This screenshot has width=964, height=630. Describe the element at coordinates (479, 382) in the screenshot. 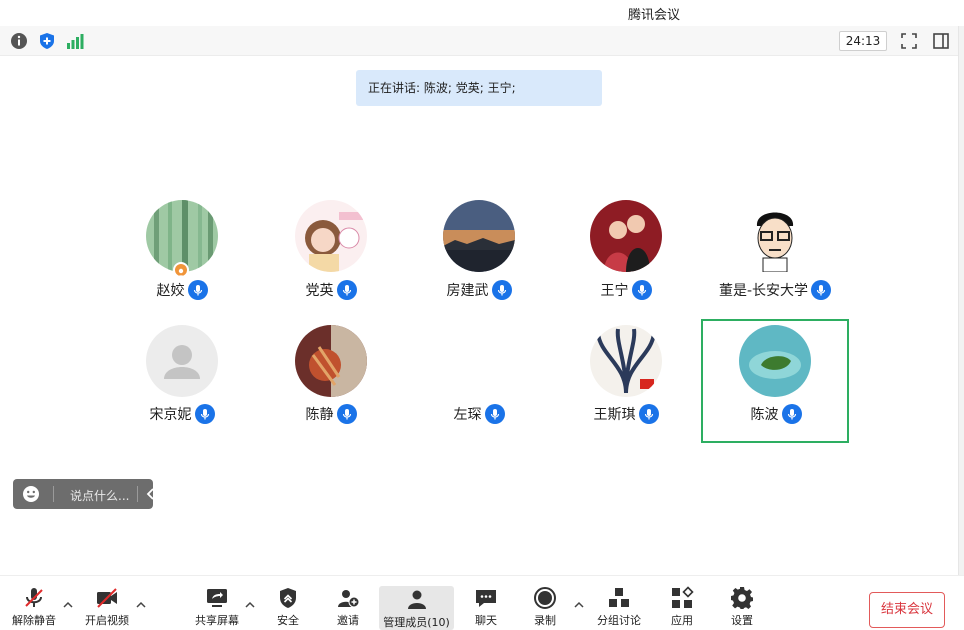

I see `participant-tile: 左琛` at that location.